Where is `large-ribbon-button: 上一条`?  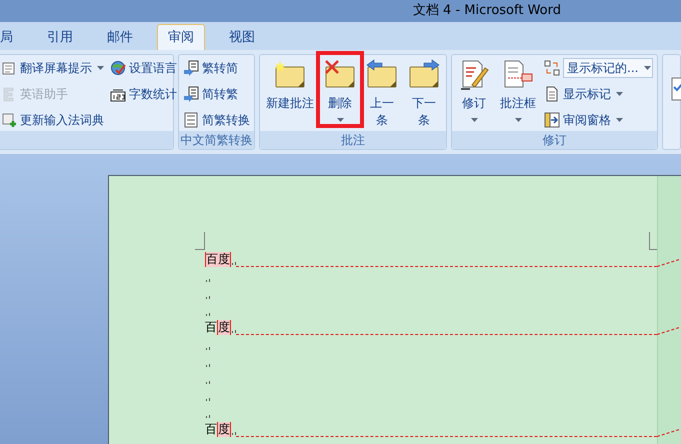
large-ribbon-button: 上一条 is located at coordinates (382, 93).